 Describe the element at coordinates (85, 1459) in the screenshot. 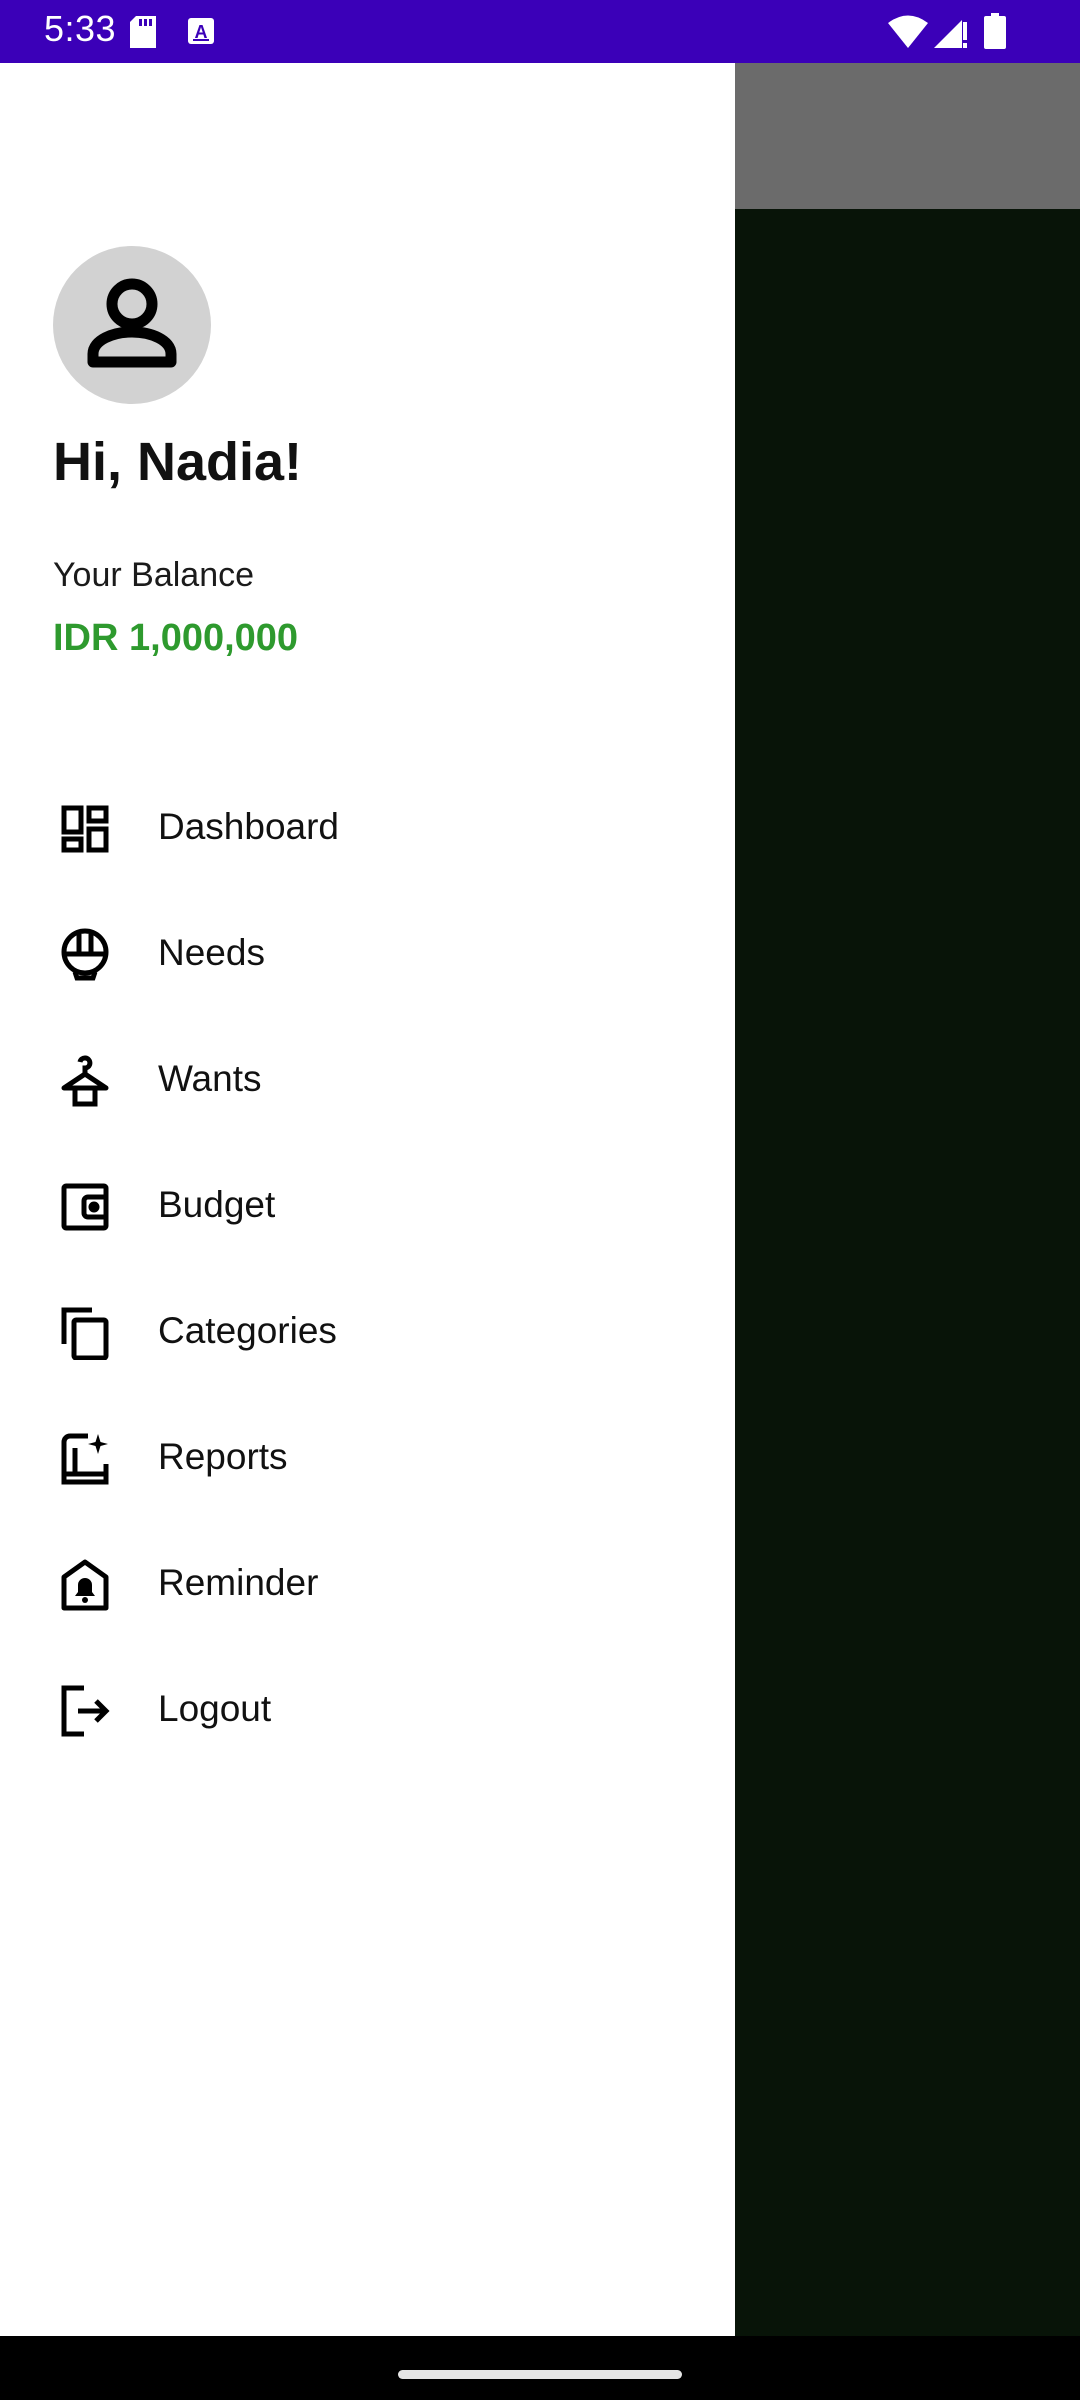

I see `reports-icon` at that location.